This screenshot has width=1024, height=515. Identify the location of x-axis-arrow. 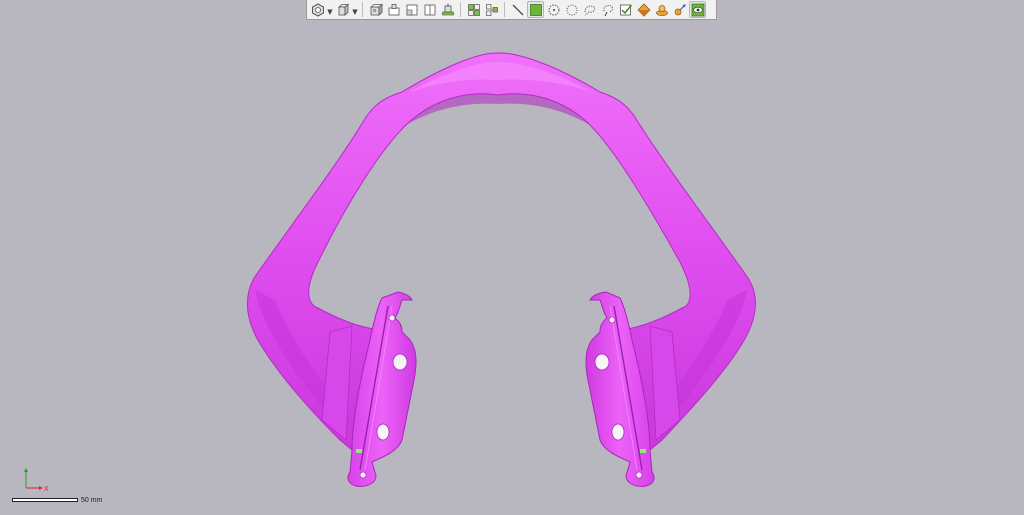
(41, 488).